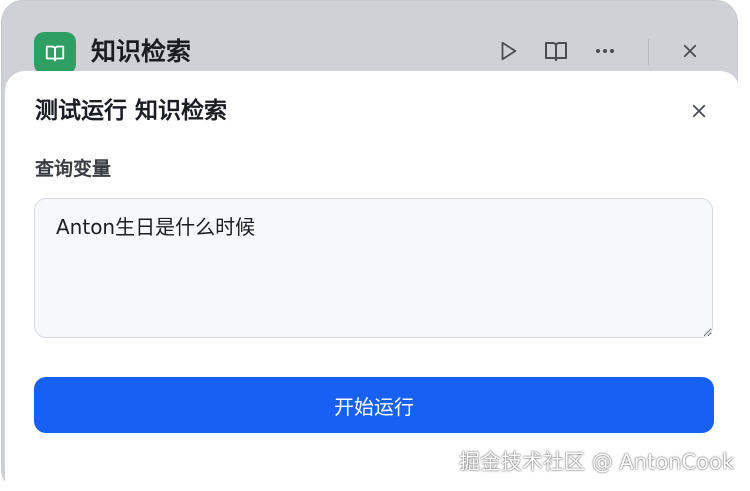 The height and width of the screenshot is (491, 750). I want to click on book-icon, so click(55, 53).